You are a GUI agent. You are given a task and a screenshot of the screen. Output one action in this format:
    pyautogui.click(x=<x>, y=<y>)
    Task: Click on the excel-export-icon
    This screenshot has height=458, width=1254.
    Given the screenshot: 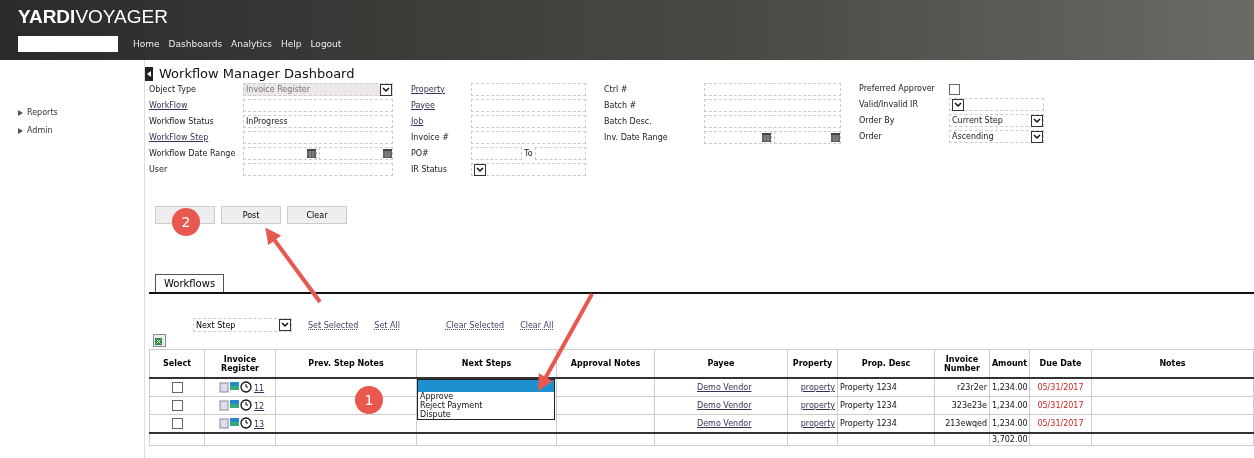 What is the action you would take?
    pyautogui.click(x=159, y=340)
    